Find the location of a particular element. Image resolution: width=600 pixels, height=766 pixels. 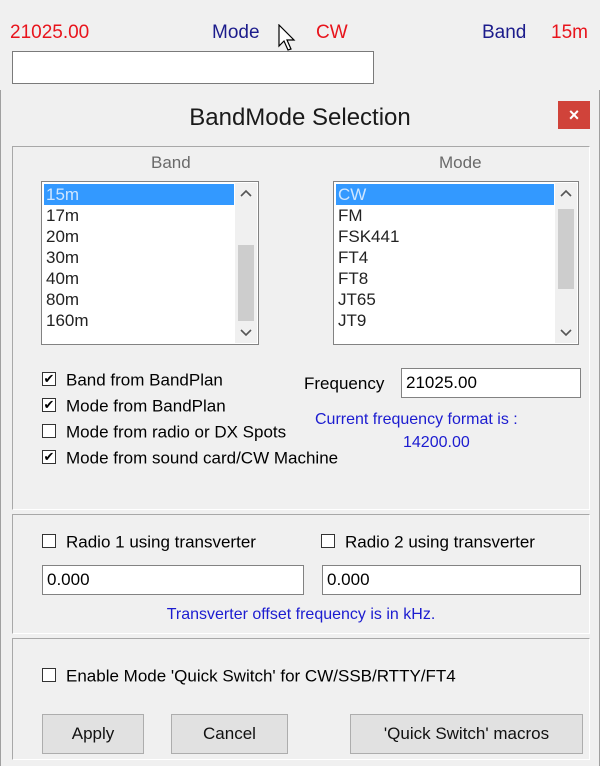

radio2-transverter-checkbox is located at coordinates (328, 540).